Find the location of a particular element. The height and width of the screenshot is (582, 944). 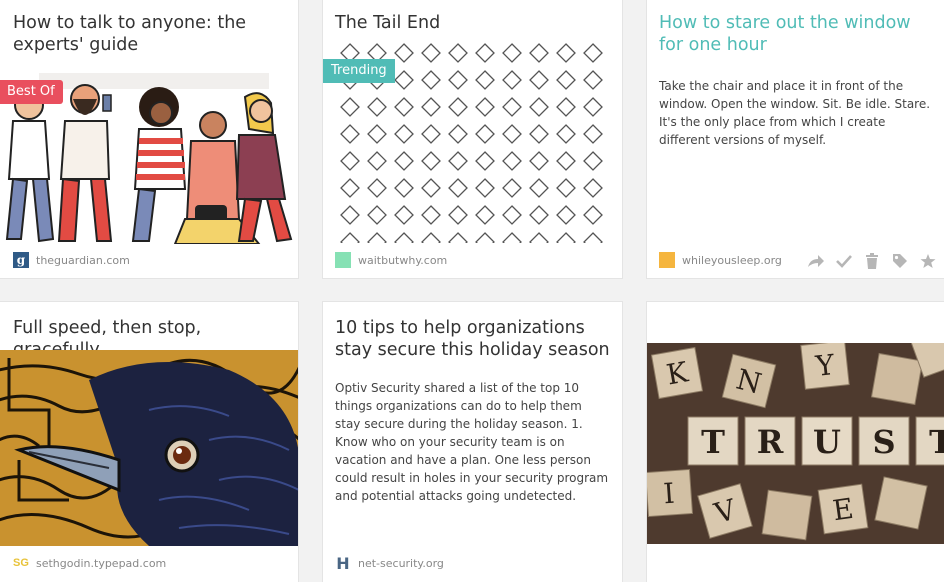

net-security-favicon-icon: H is located at coordinates (343, 563).